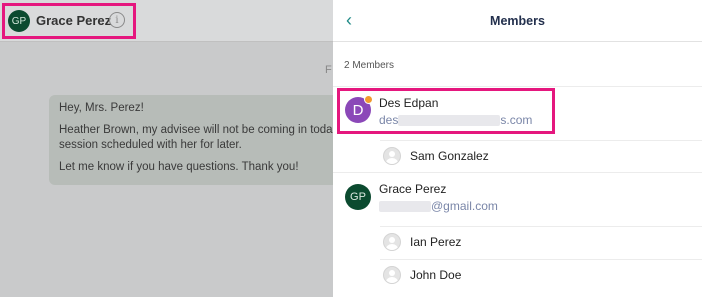  I want to click on member-avatar: GP, so click(358, 197).